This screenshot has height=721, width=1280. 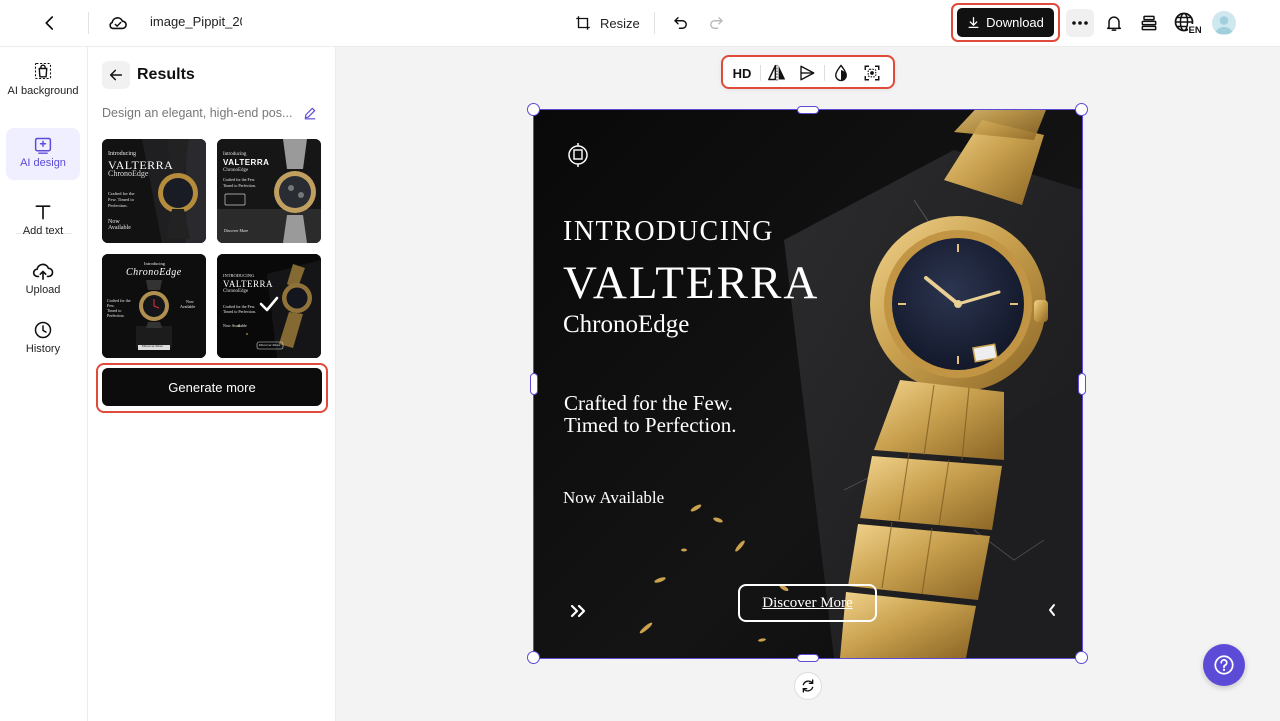 I want to click on globe-icon: EN, so click(x=1188, y=23).